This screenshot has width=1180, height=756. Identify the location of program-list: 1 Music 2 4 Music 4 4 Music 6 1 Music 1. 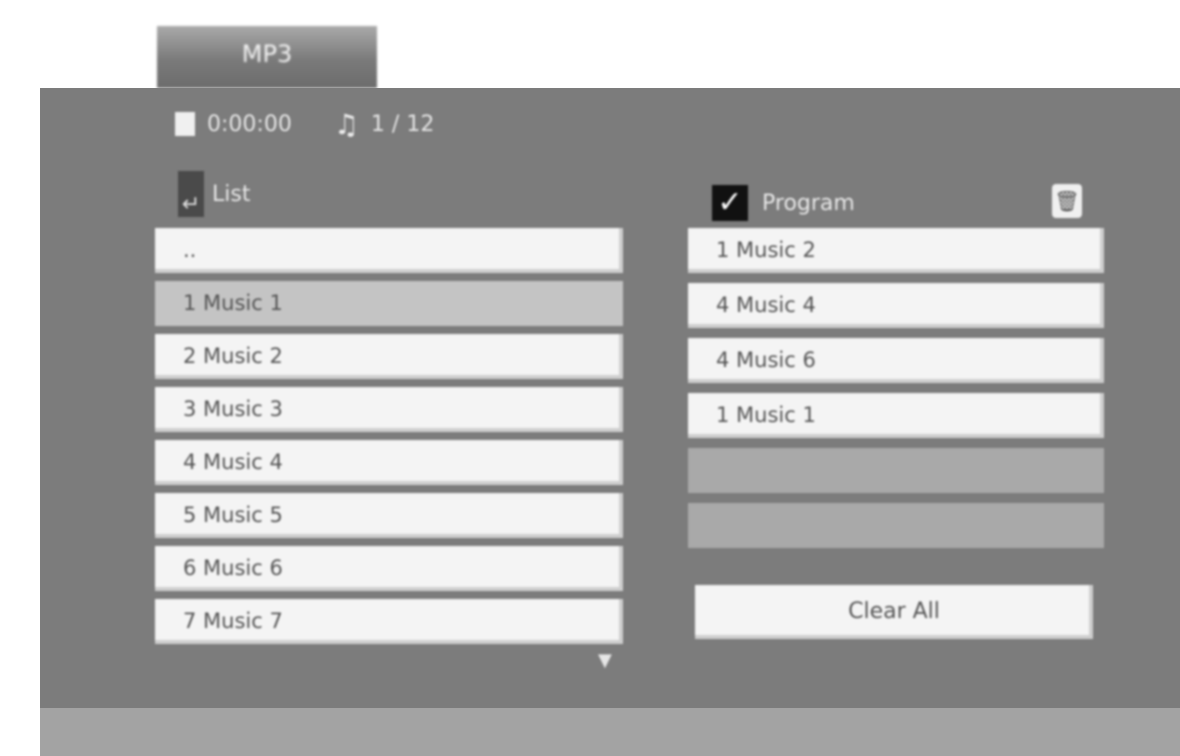
(896, 388).